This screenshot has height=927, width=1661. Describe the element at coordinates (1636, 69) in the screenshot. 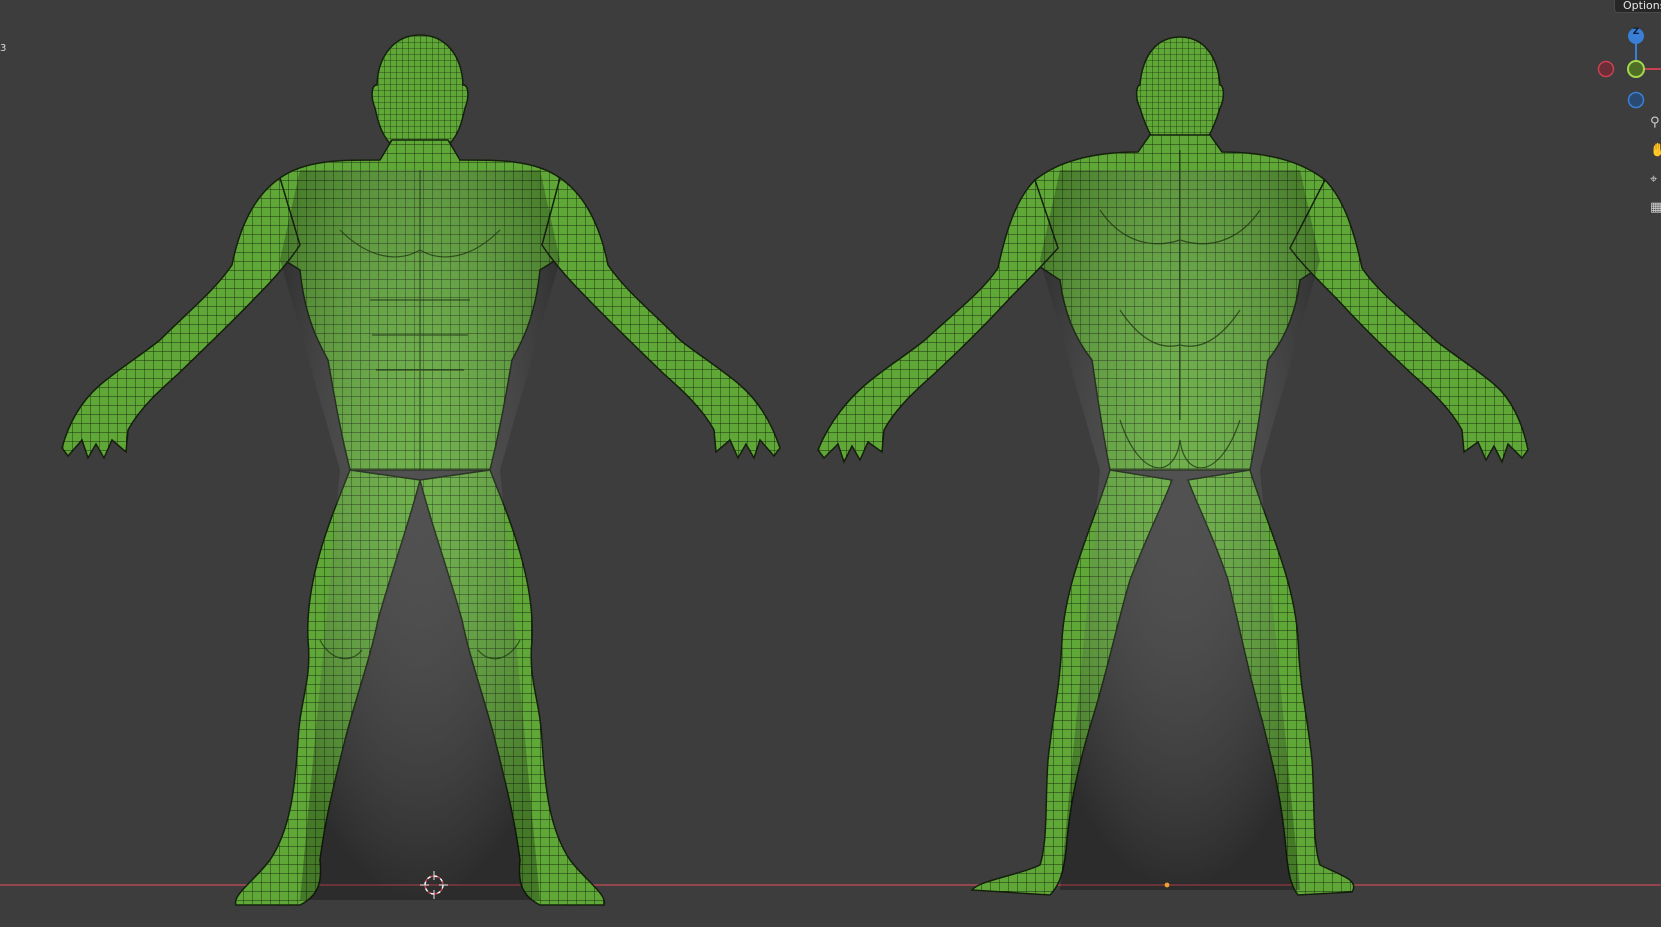

I see `gizmo-y-positive-handle` at that location.